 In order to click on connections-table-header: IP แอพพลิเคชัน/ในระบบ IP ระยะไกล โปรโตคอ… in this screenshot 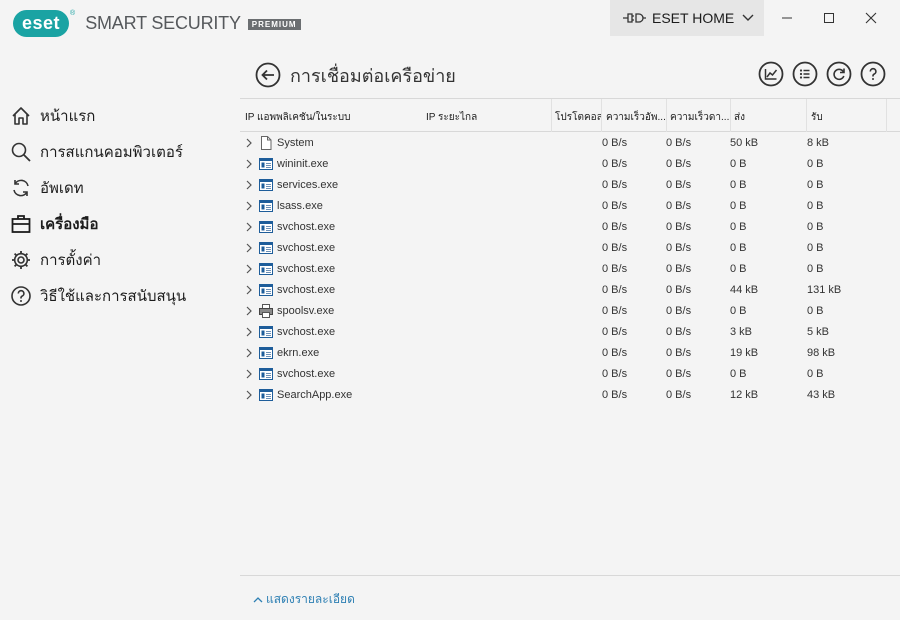, I will do `click(570, 115)`.